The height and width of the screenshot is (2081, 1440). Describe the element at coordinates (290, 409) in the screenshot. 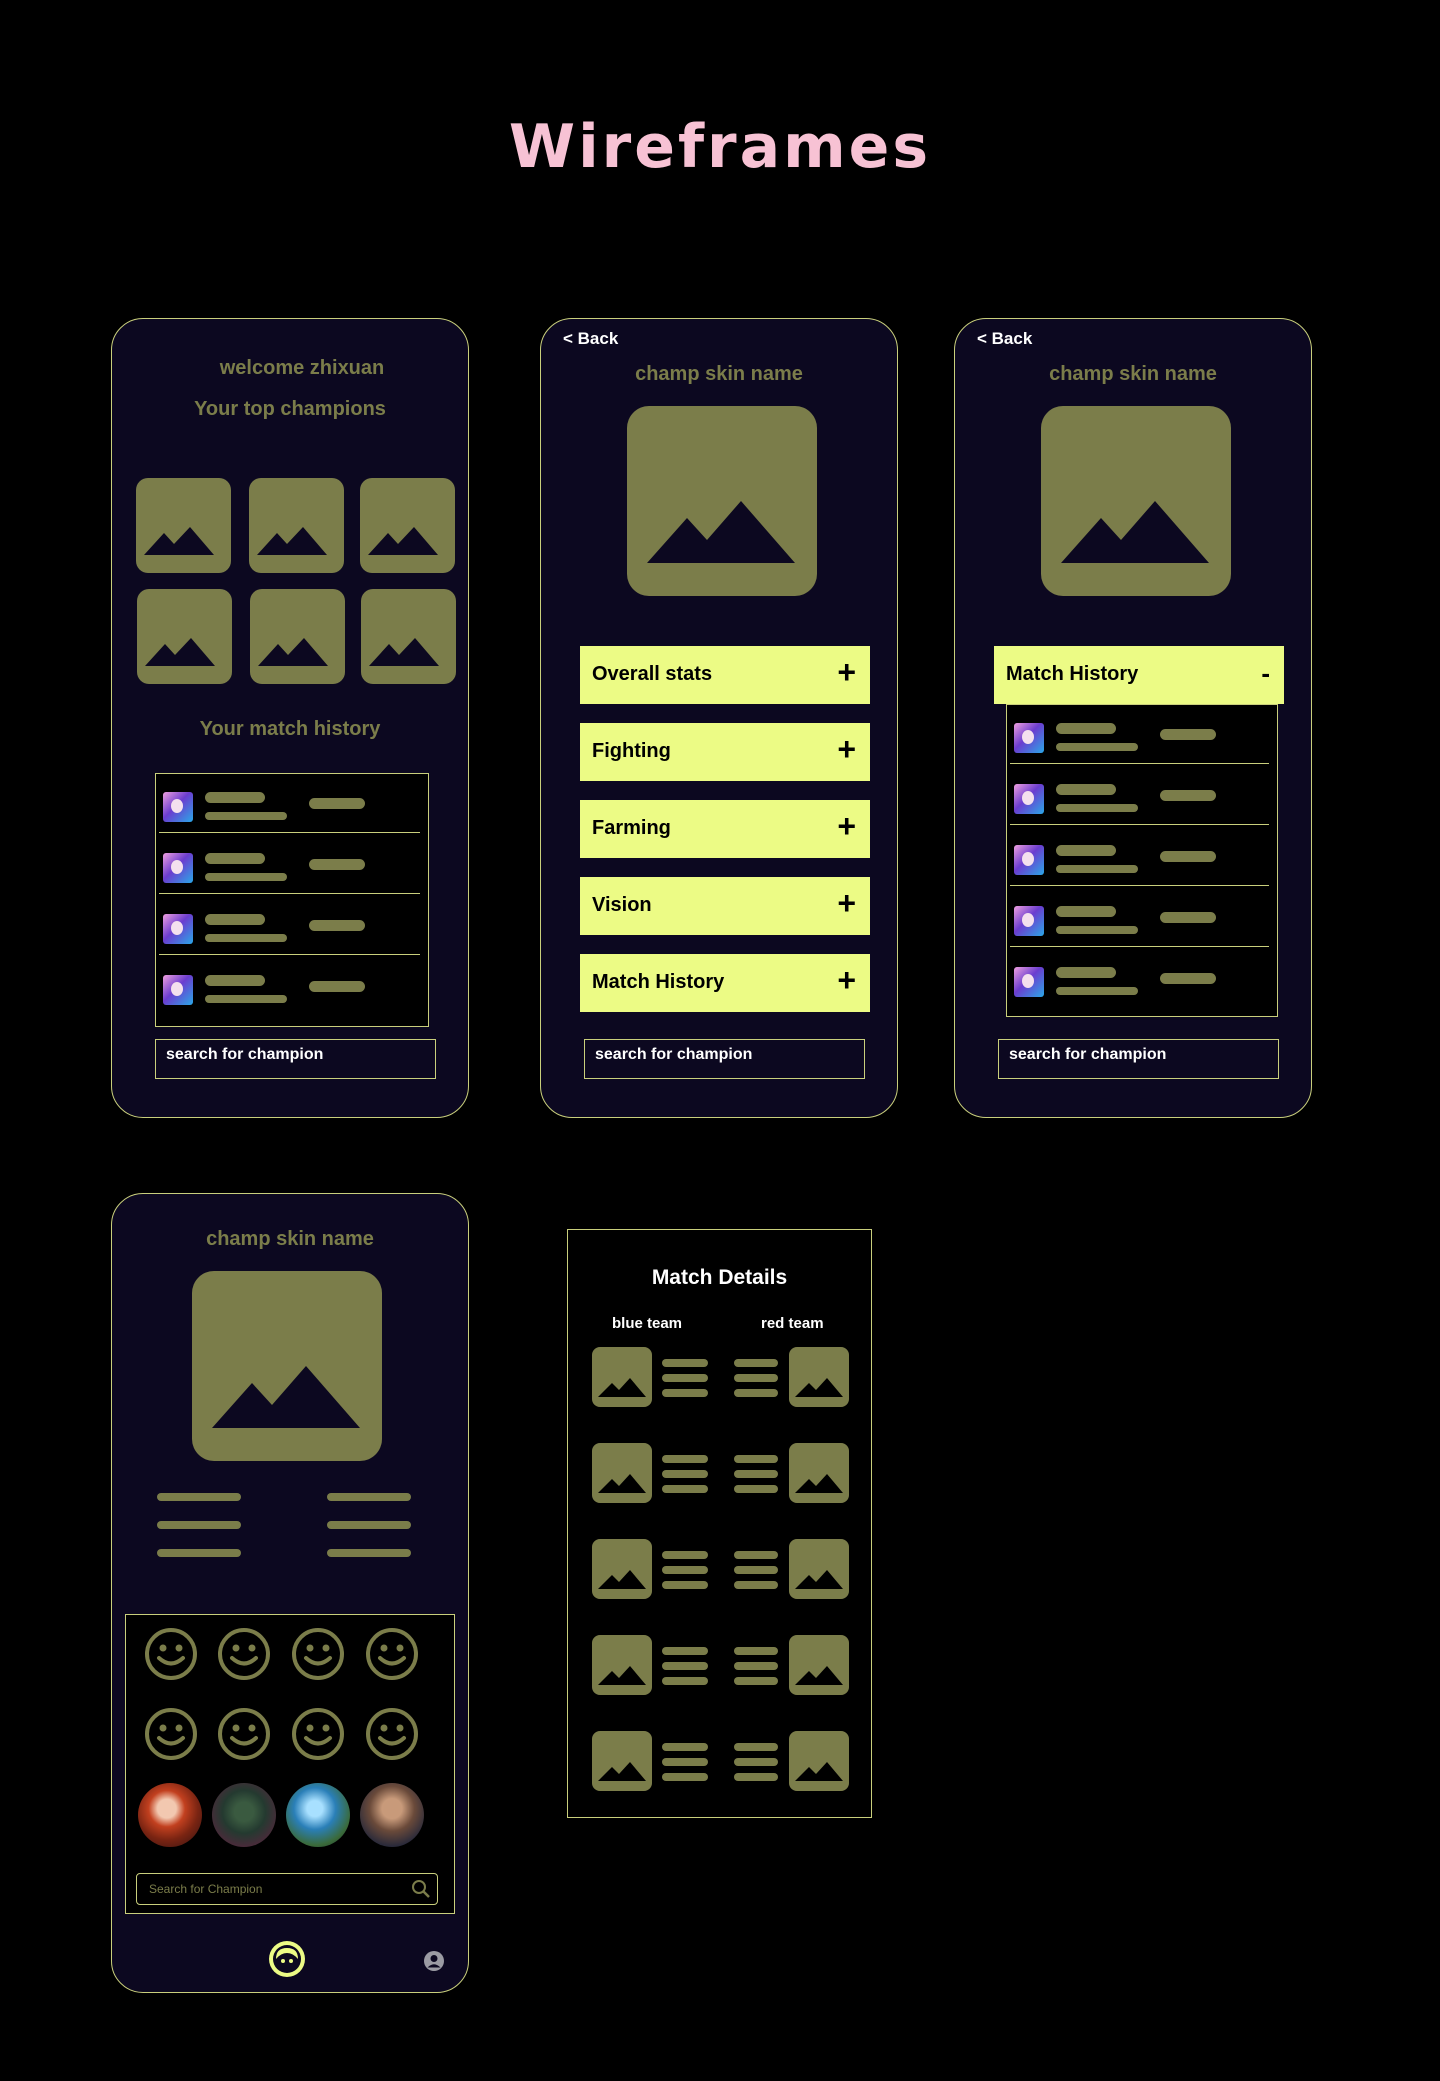

I see `top-champions-heading: Your top champions` at that location.